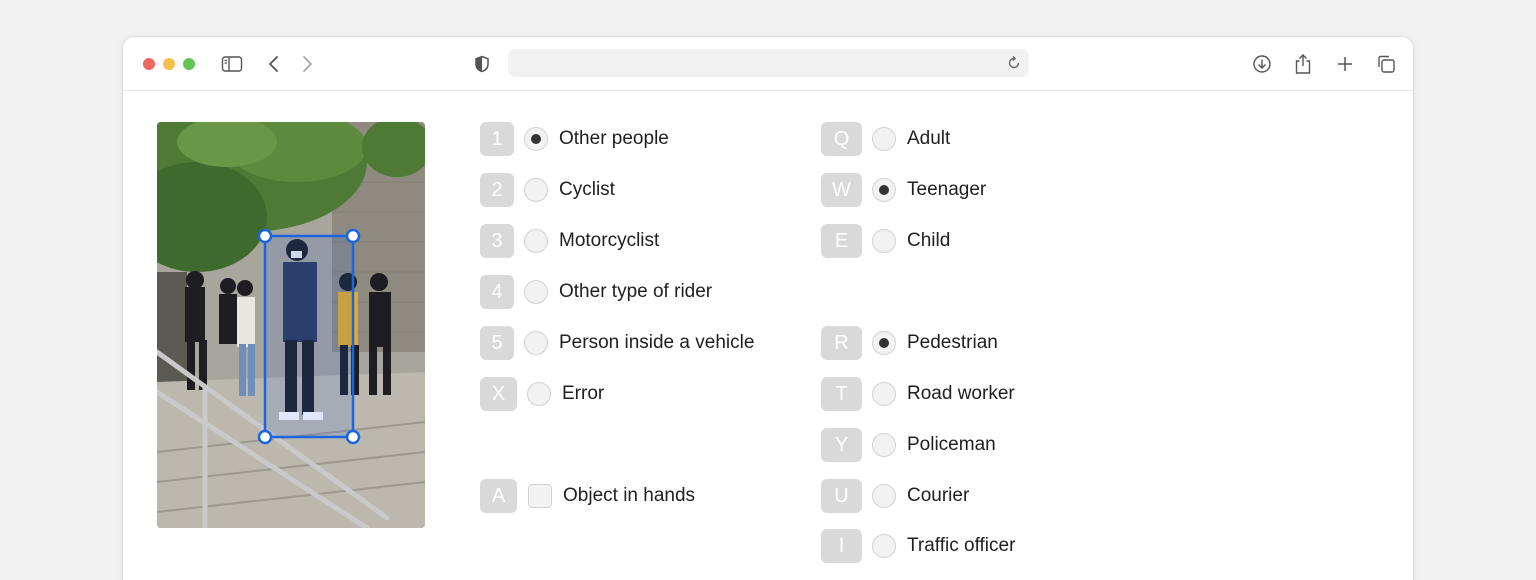  Describe the element at coordinates (498, 496) in the screenshot. I see `hotkey-badge: A` at that location.